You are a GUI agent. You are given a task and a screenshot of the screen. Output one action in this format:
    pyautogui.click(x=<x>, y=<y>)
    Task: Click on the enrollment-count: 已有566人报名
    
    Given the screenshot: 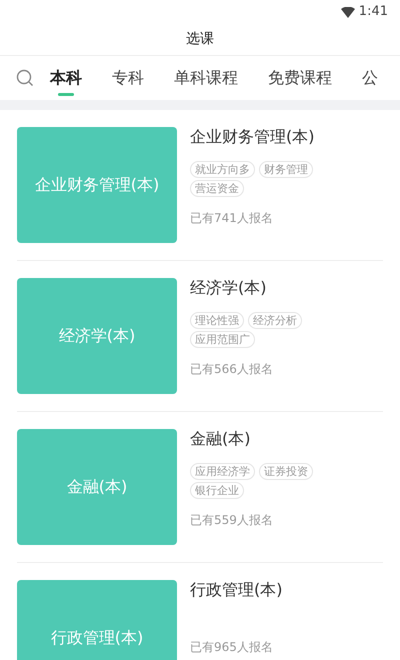 What is the action you would take?
    pyautogui.click(x=232, y=369)
    